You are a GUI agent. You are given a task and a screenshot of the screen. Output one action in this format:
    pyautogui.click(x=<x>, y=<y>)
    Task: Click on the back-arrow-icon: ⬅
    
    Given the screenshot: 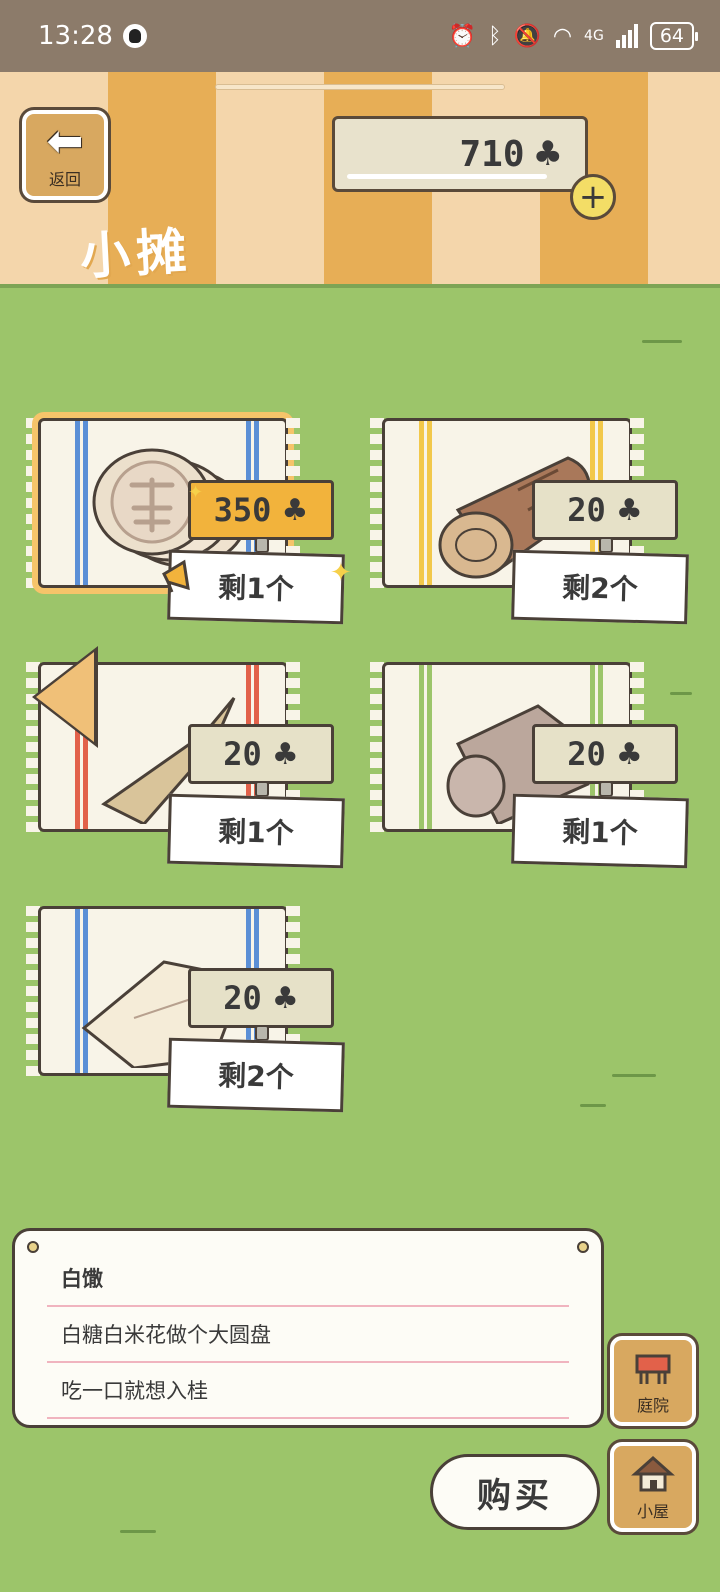 What is the action you would take?
    pyautogui.click(x=65, y=141)
    